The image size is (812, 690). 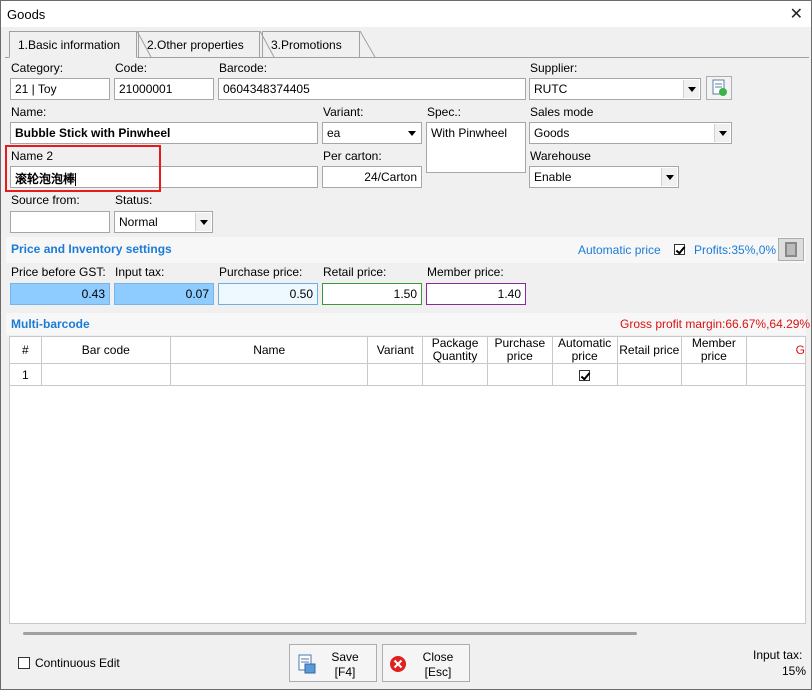 I want to click on row-member-cell, so click(x=714, y=374).